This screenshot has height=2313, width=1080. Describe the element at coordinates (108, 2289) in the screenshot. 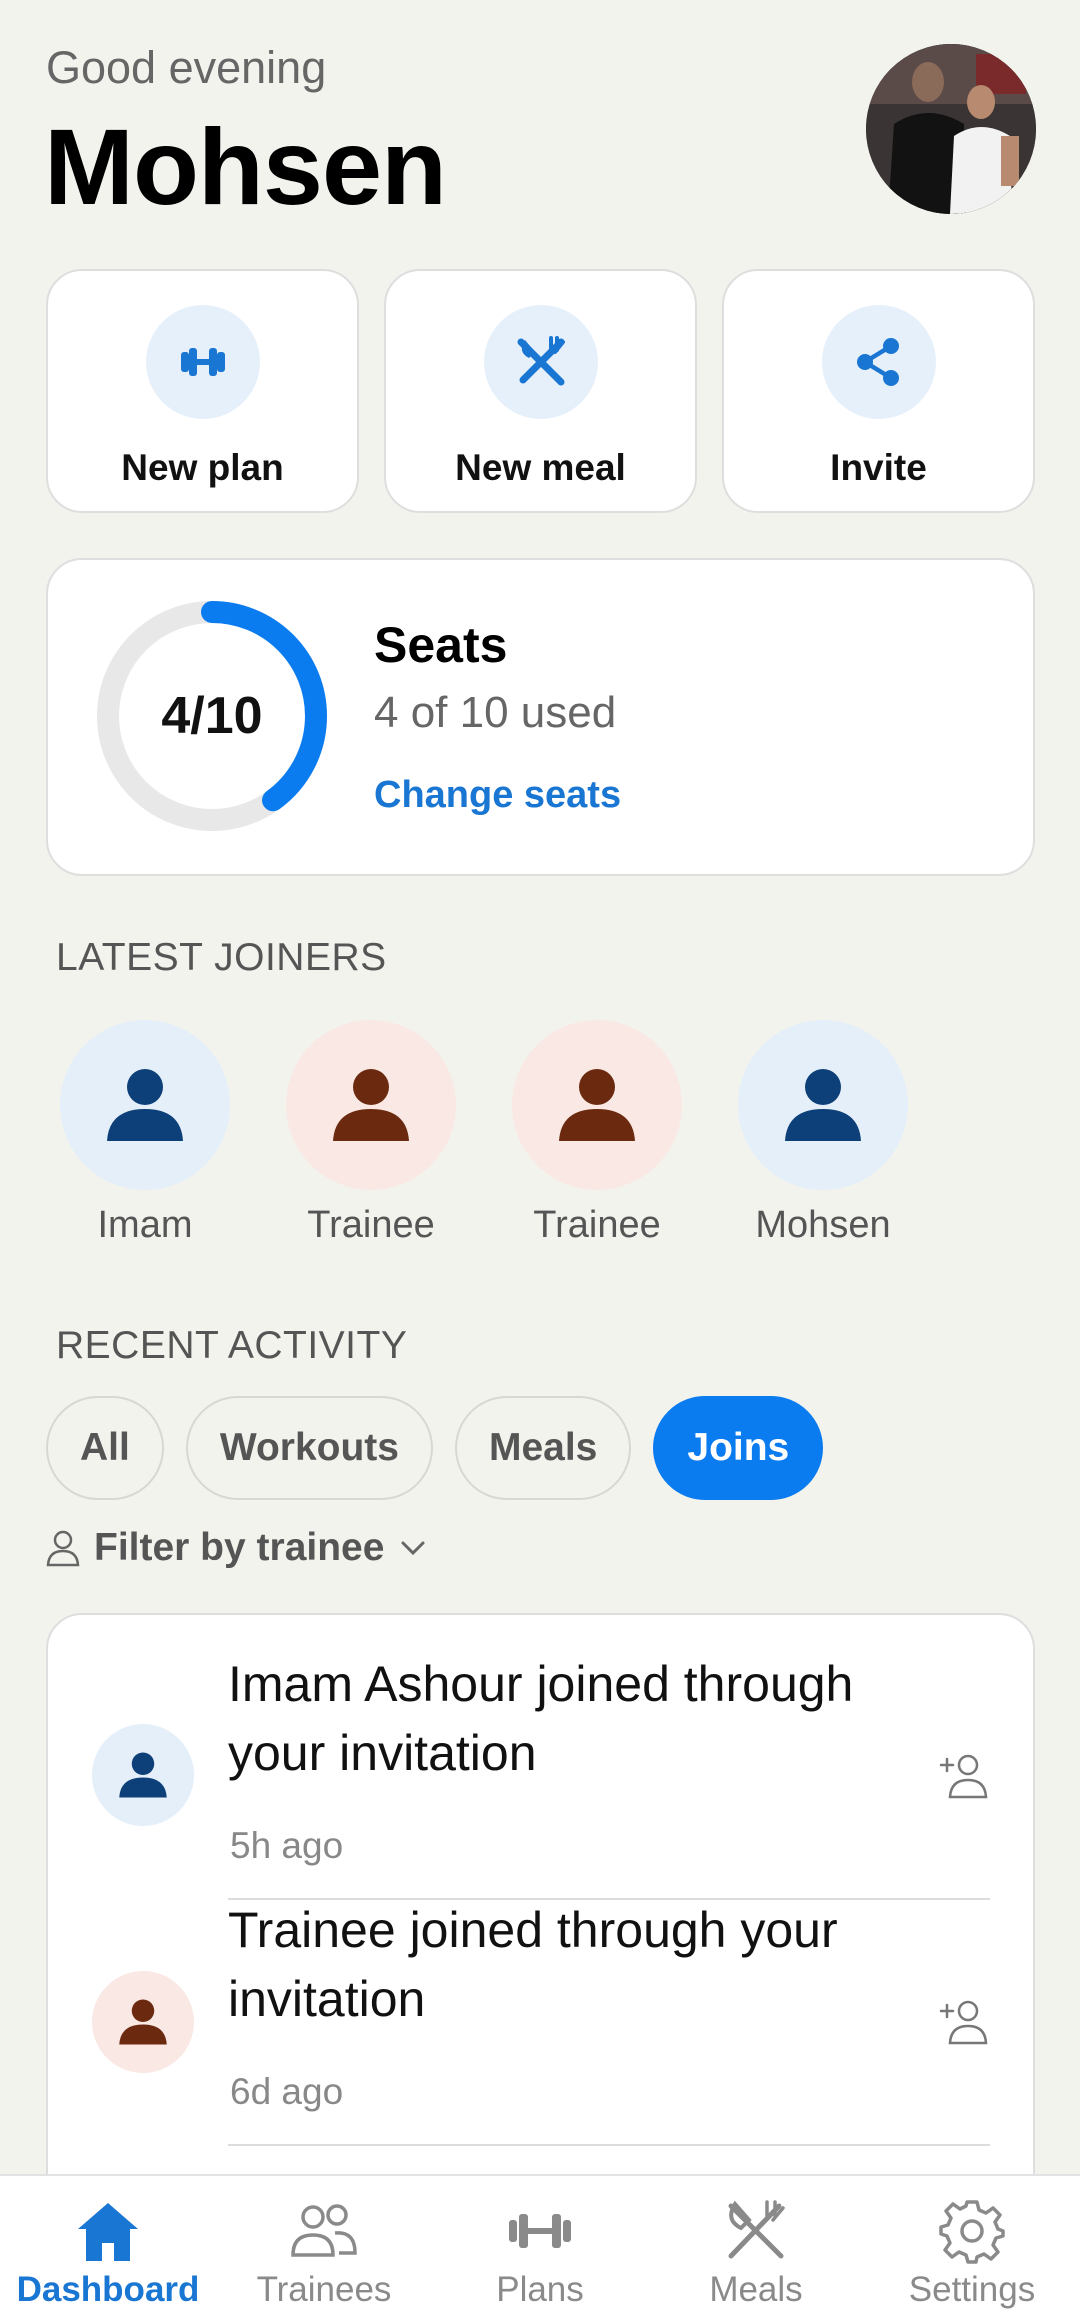

I see `nav-label: Dashboard` at that location.